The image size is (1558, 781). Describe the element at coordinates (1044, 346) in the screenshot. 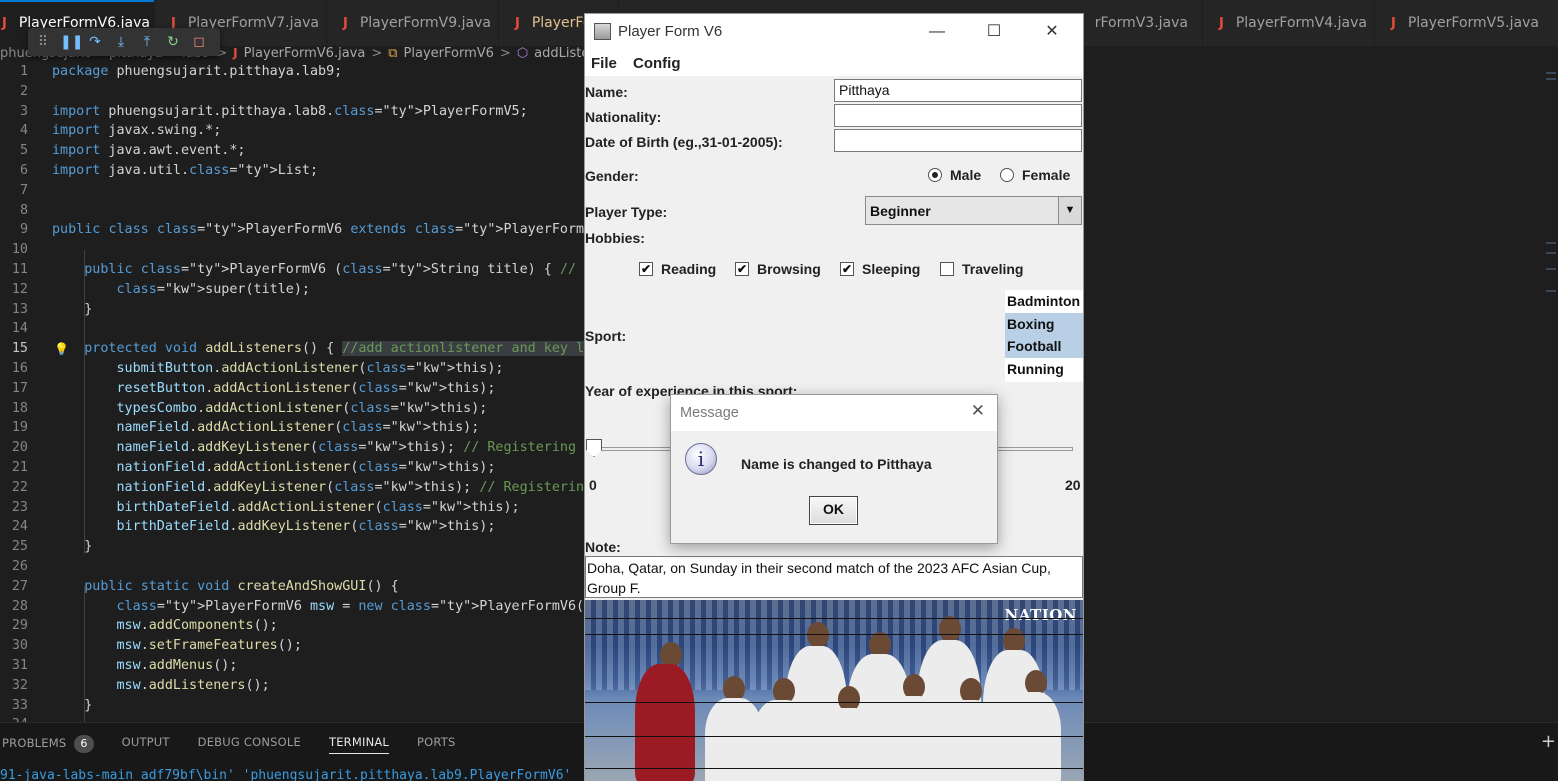

I see `list-item: Football` at that location.